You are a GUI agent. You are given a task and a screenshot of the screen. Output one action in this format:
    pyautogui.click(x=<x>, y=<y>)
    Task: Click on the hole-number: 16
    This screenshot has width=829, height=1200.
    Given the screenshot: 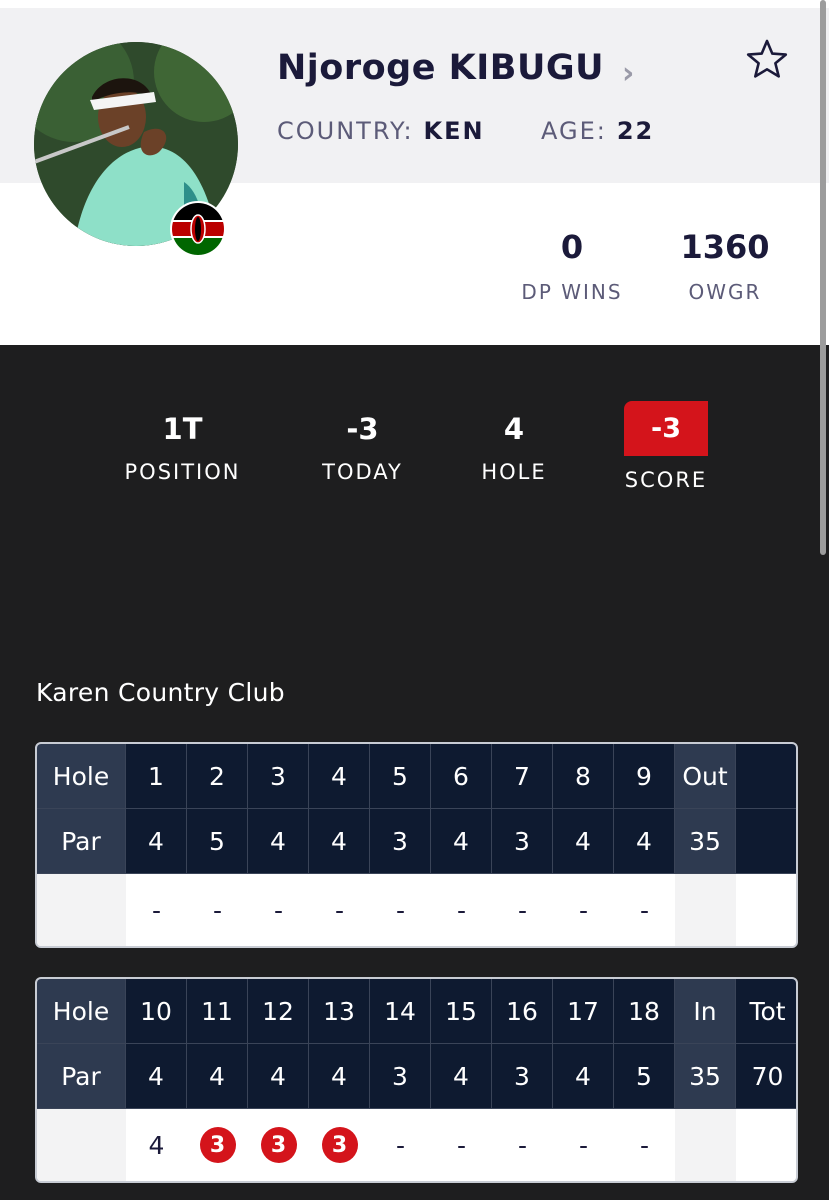 What is the action you would take?
    pyautogui.click(x=522, y=1011)
    